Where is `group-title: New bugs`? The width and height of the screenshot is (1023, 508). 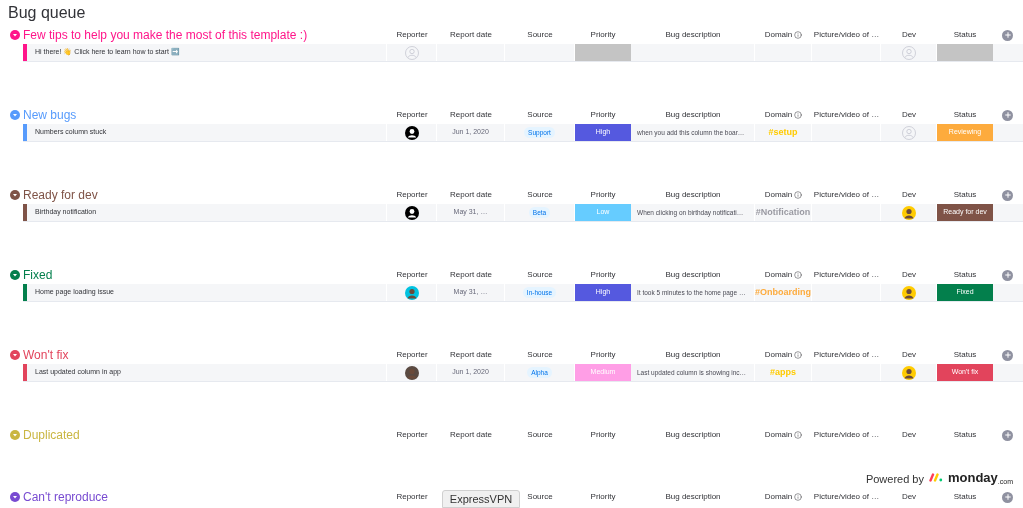 group-title: New bugs is located at coordinates (50, 115).